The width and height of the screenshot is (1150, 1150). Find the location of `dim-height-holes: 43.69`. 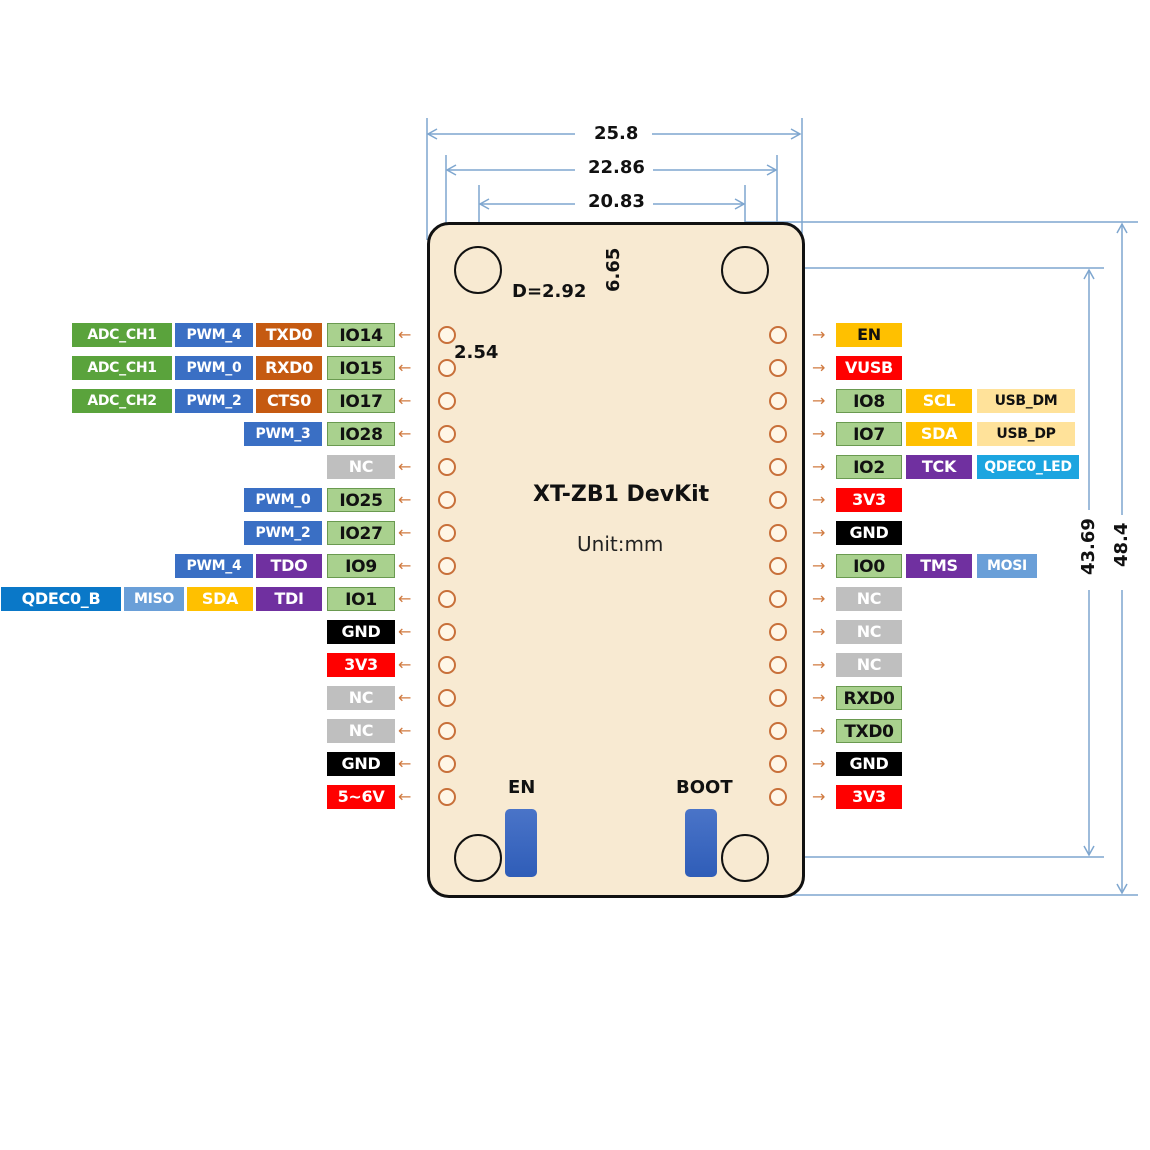

dim-height-holes: 43.69 is located at coordinates (1088, 546).